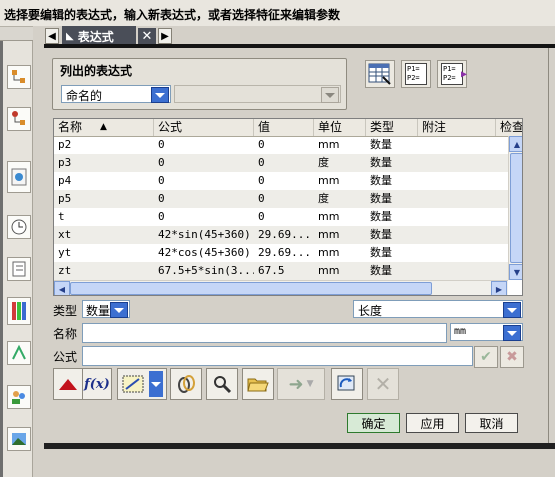  I want to click on part-navigator-icon, so click(19, 119).